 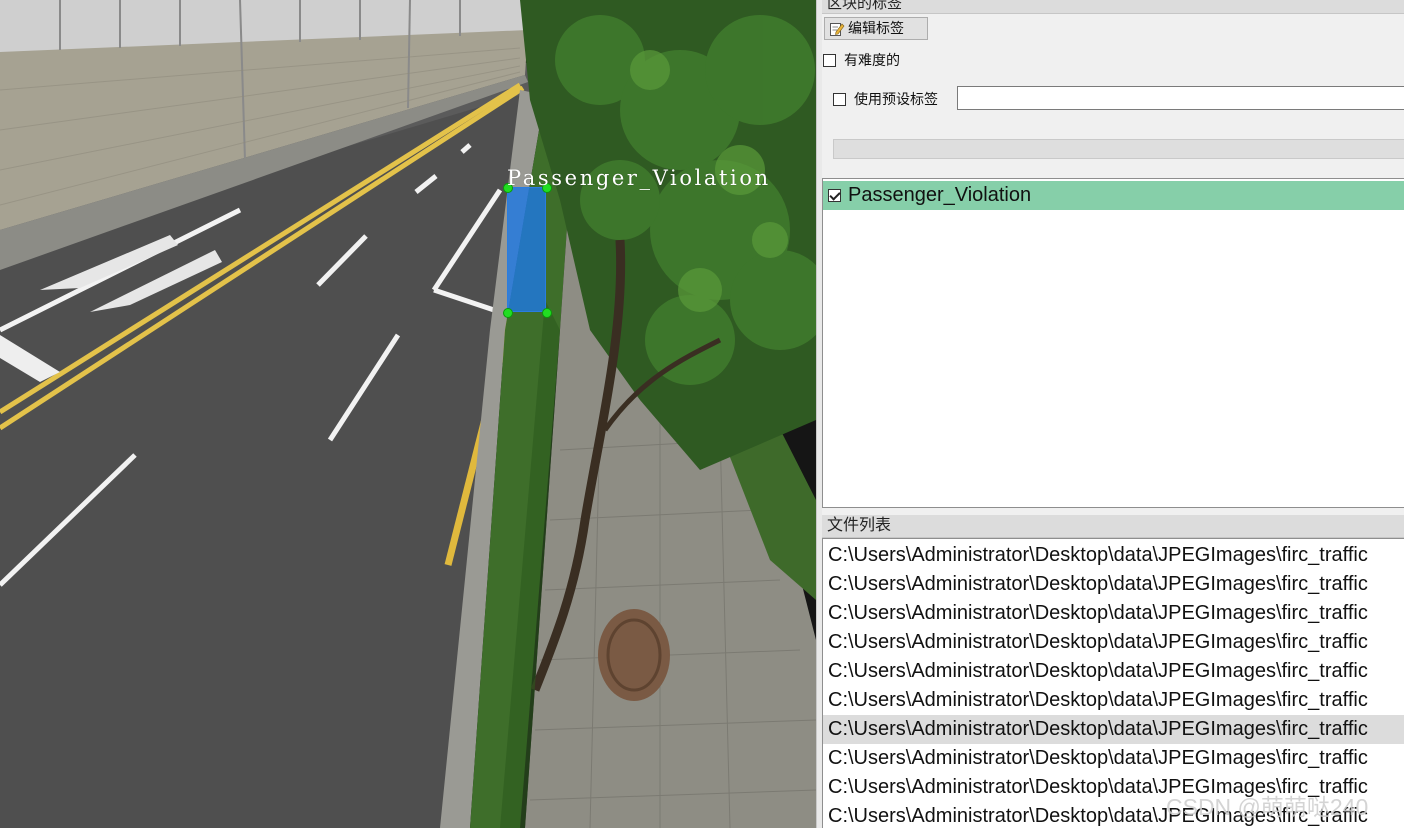 I want to click on edit-label-button: 编辑标签, so click(x=876, y=28).